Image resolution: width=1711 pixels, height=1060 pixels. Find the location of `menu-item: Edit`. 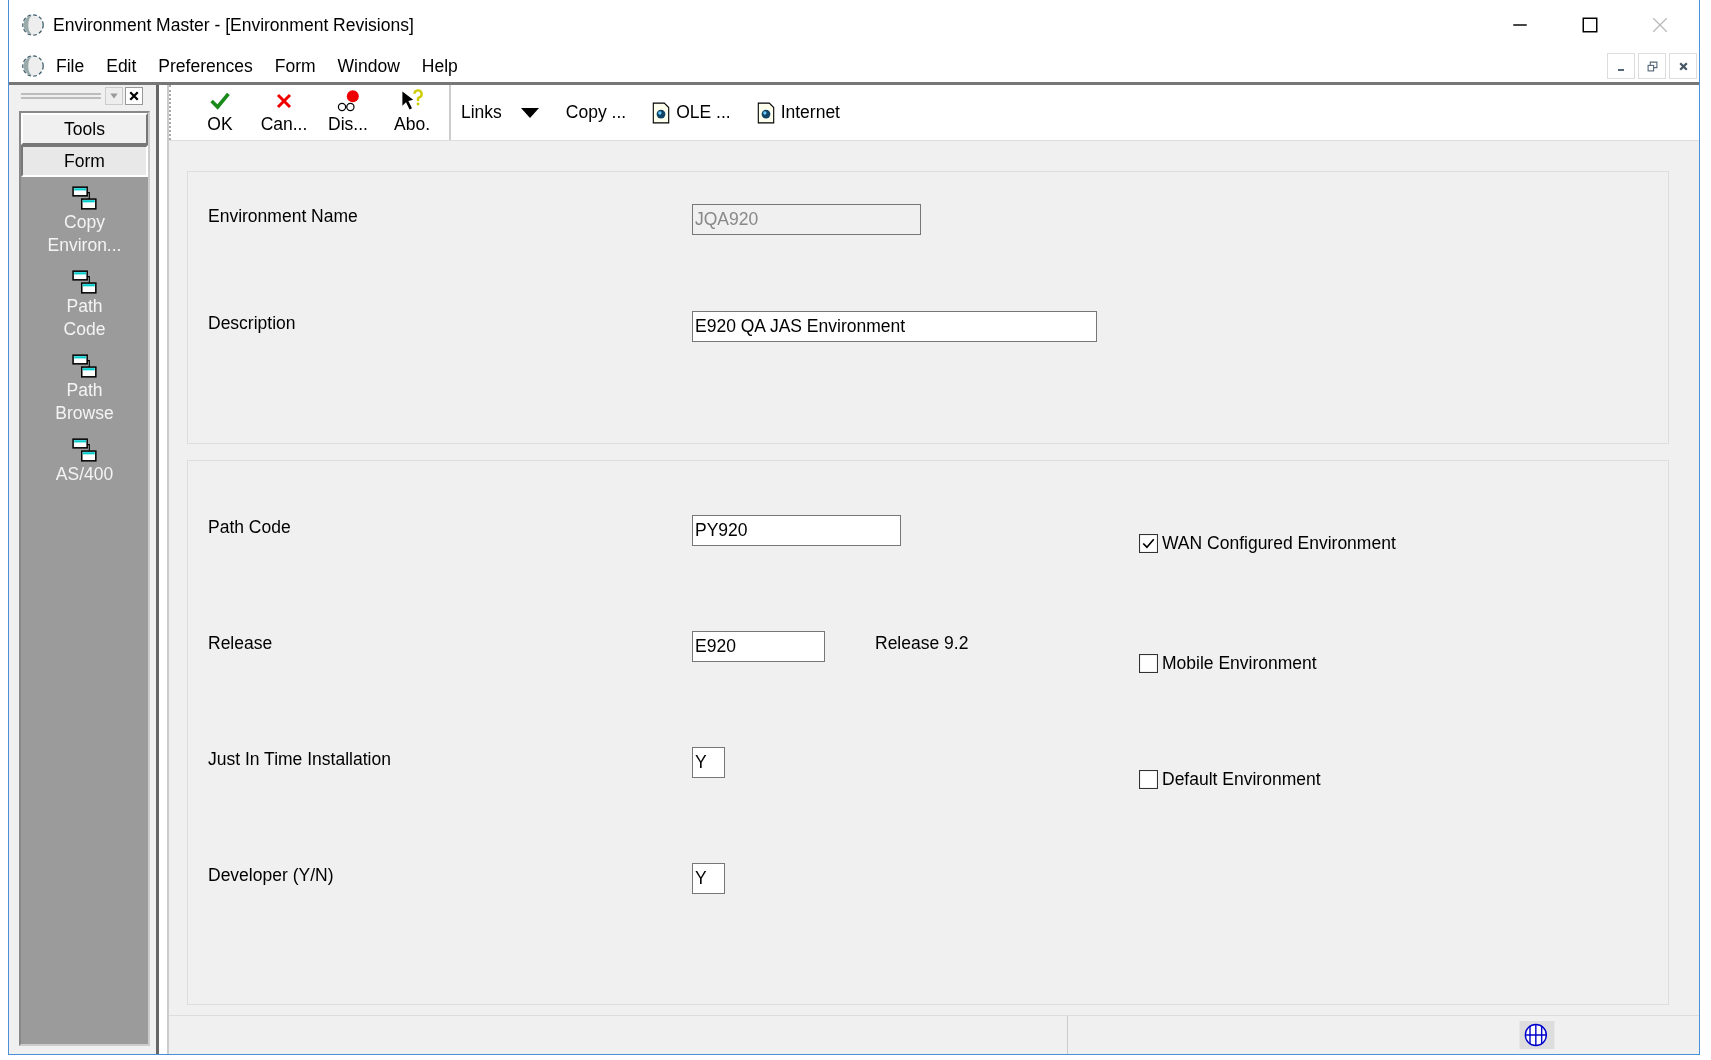

menu-item: Edit is located at coordinates (121, 66).